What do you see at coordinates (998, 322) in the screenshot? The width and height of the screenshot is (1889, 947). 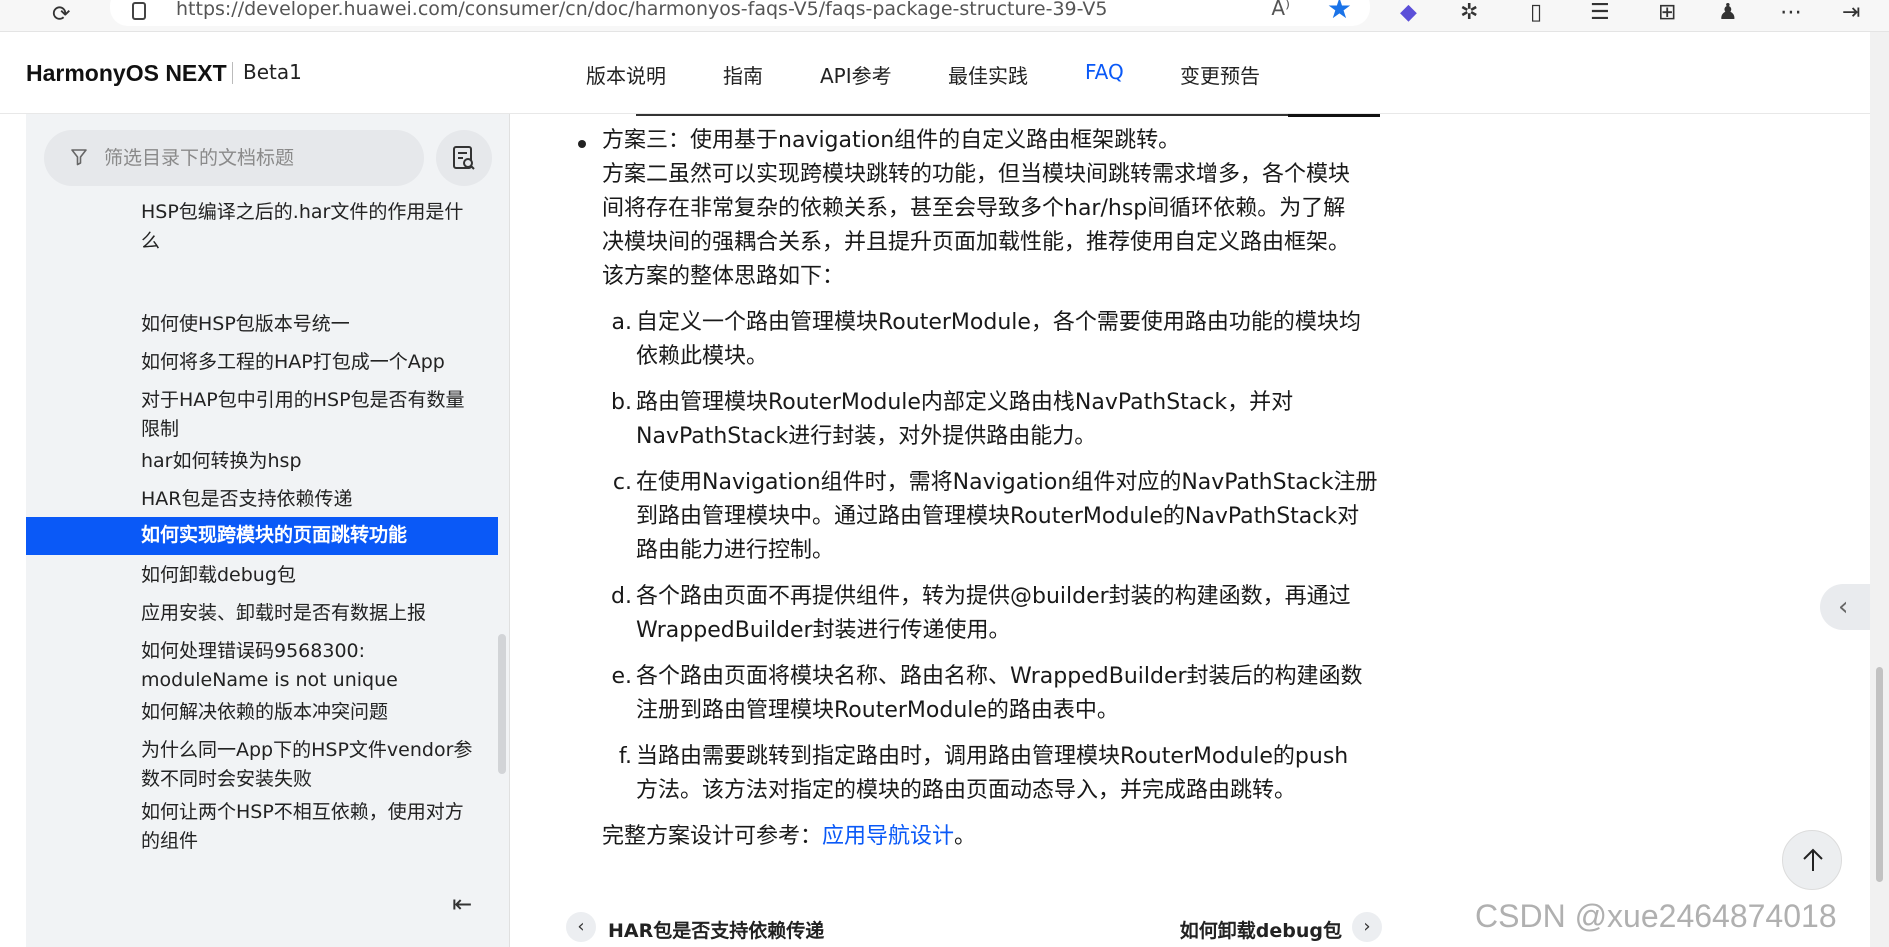 I see `step-a-line-1: 自定义一个路由管理模块RouterModule，各个需要使用路由功能的模块均` at bounding box center [998, 322].